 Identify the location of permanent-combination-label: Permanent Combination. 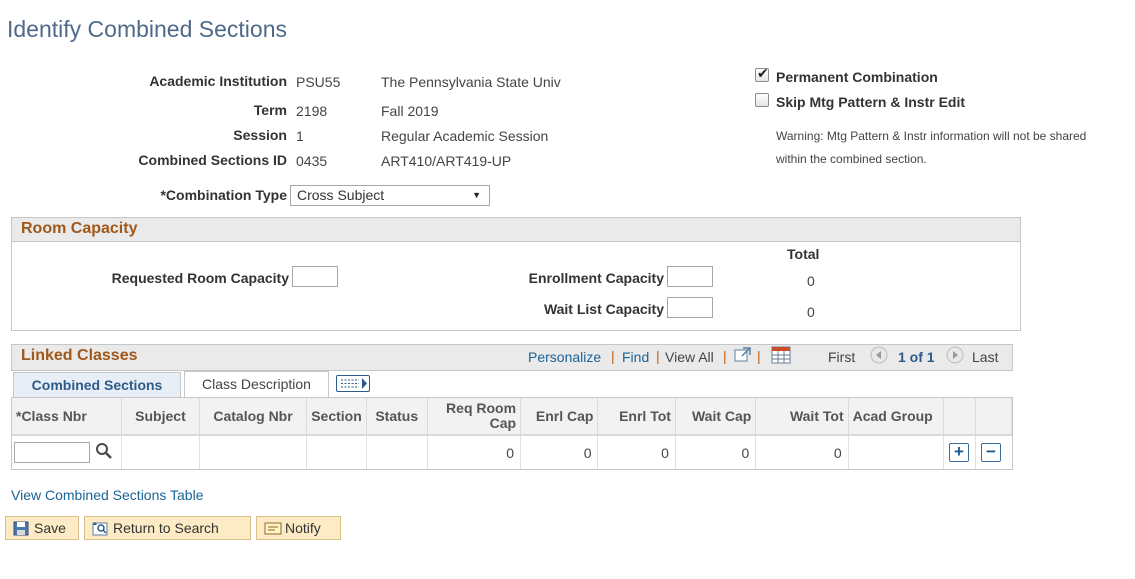
(857, 77).